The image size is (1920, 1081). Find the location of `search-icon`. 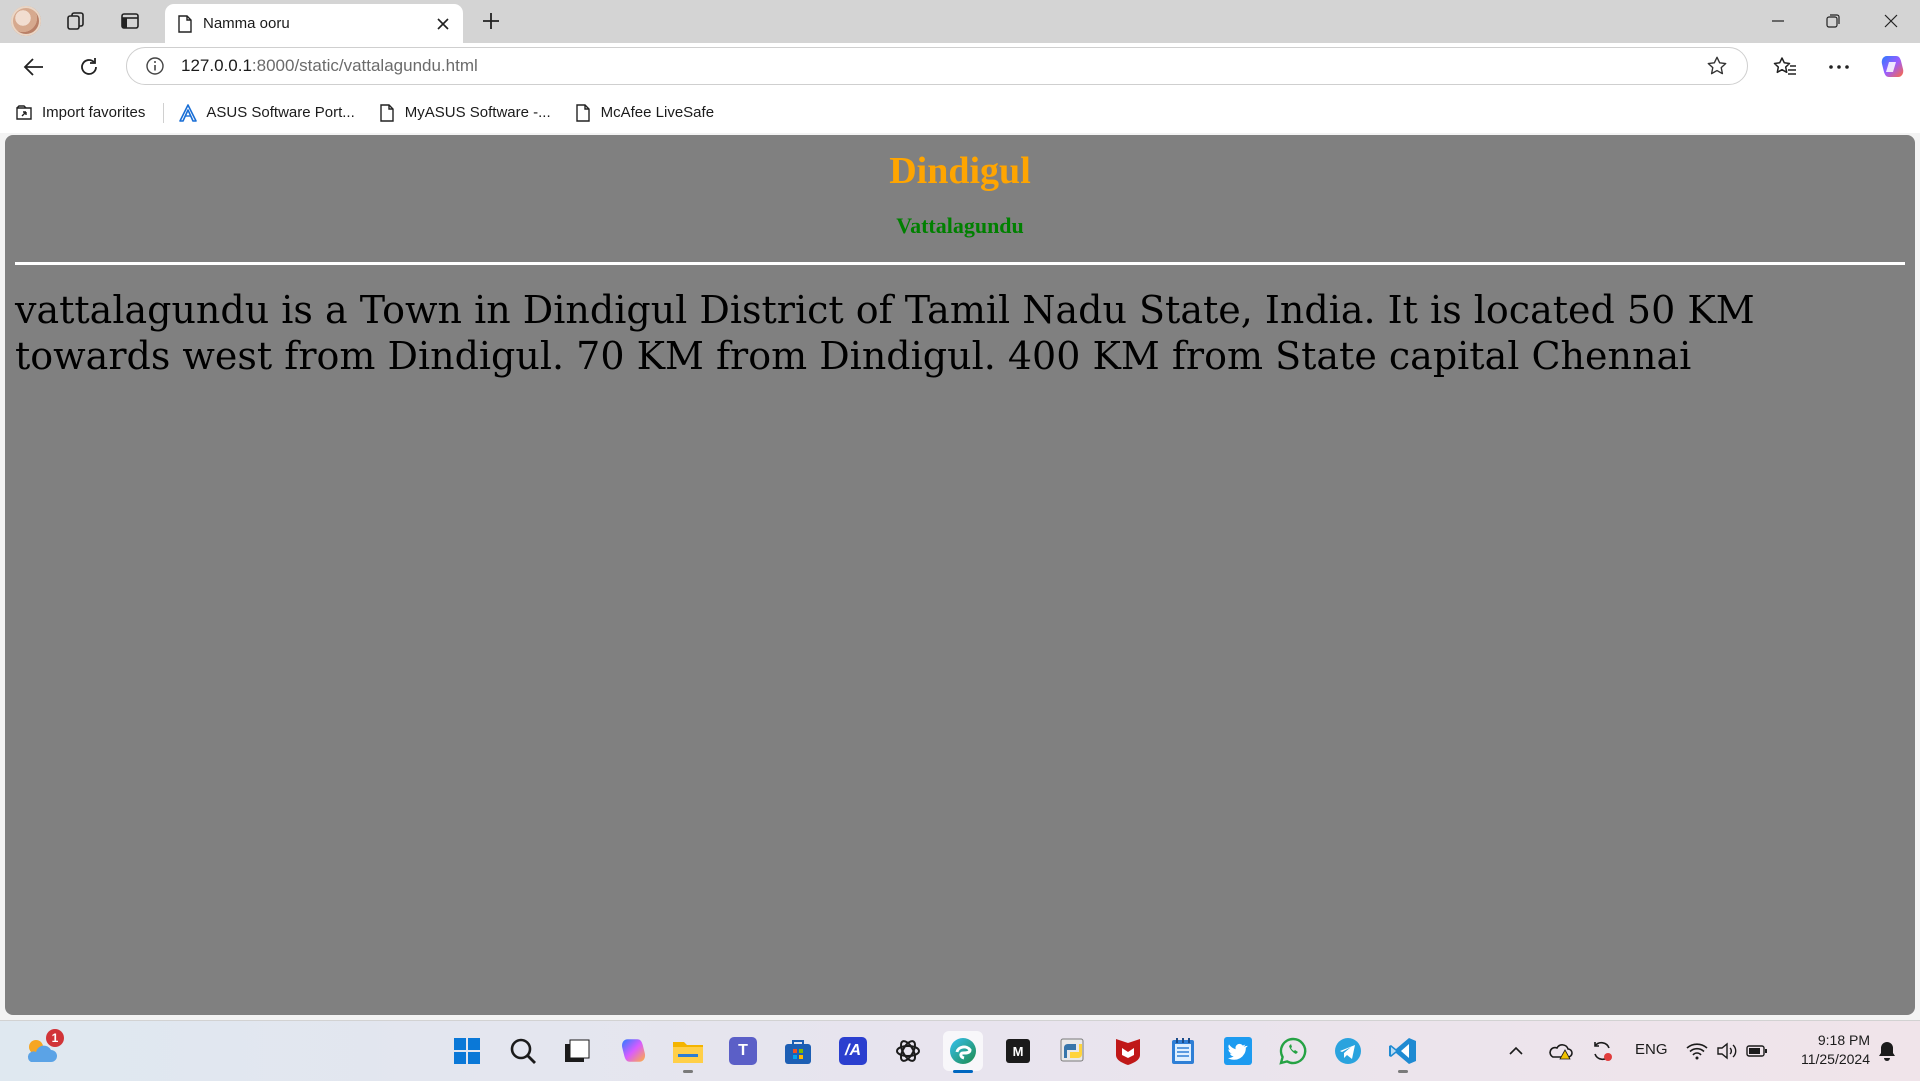

search-icon is located at coordinates (523, 1051).